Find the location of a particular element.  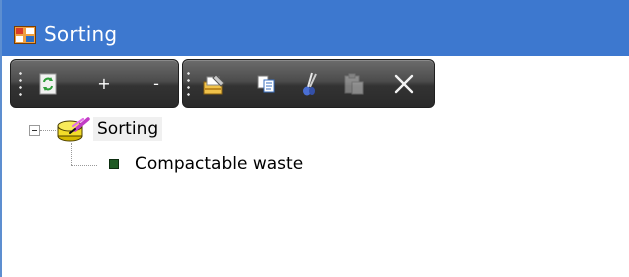

properties-button is located at coordinates (214, 84).